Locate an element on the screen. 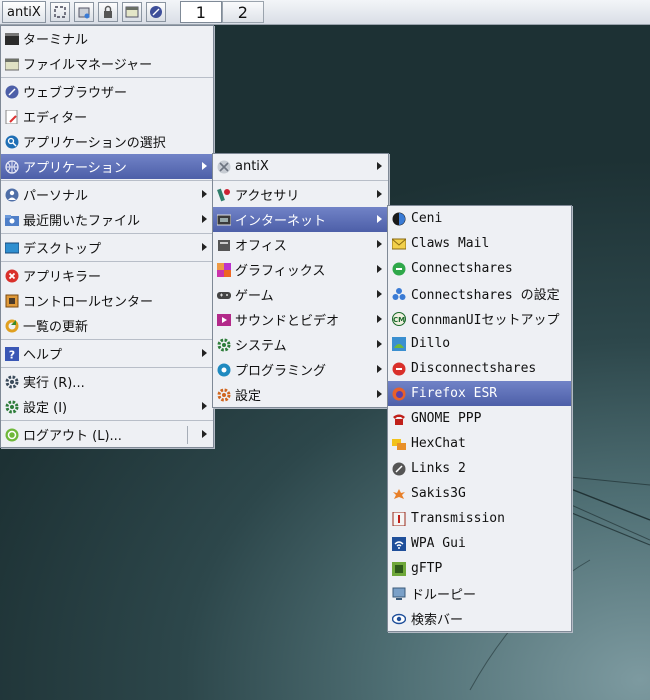 This screenshot has width=650, height=700. menu-item-transmission: Transmission is located at coordinates (479, 518).